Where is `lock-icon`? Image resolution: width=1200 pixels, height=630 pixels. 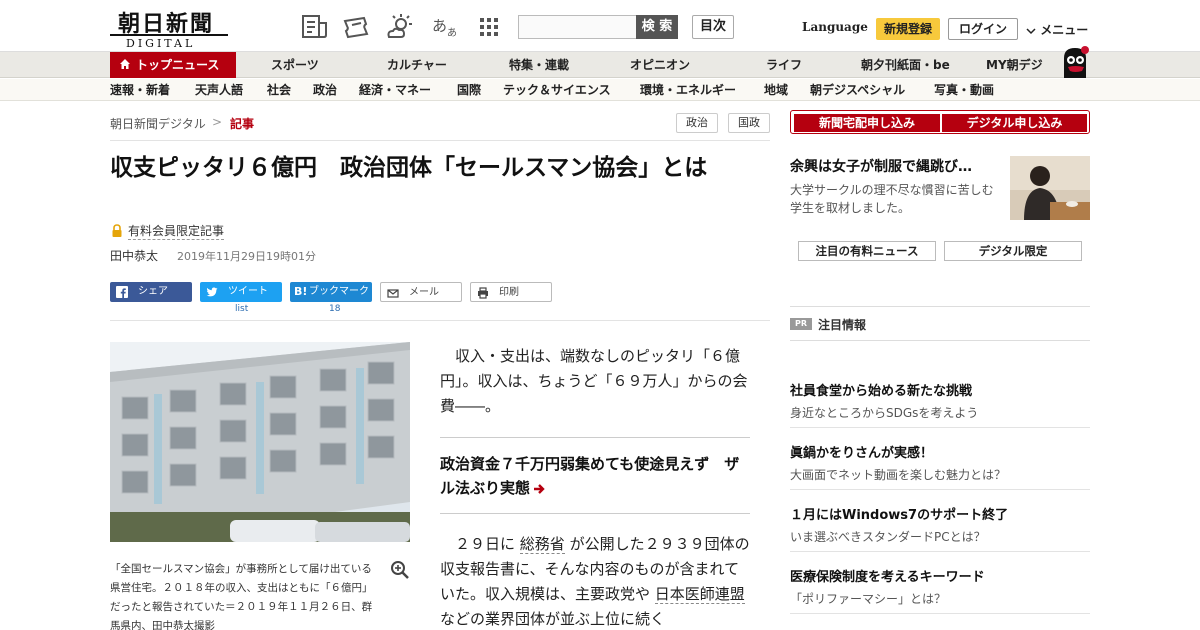 lock-icon is located at coordinates (117, 230).